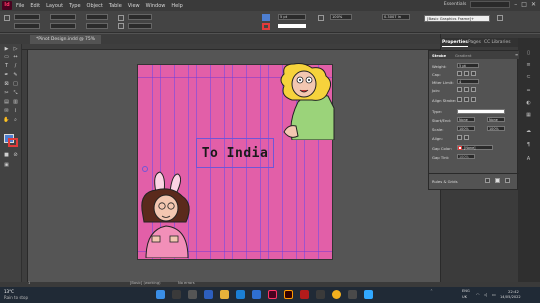  Describe the element at coordinates (6, 102) in the screenshot. I see `gradient-tool-icon: ▤` at that location.